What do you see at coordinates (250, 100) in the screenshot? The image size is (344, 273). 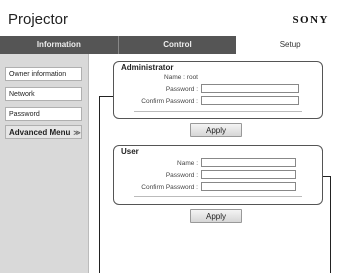 I see `administrator-confirm-password-field` at bounding box center [250, 100].